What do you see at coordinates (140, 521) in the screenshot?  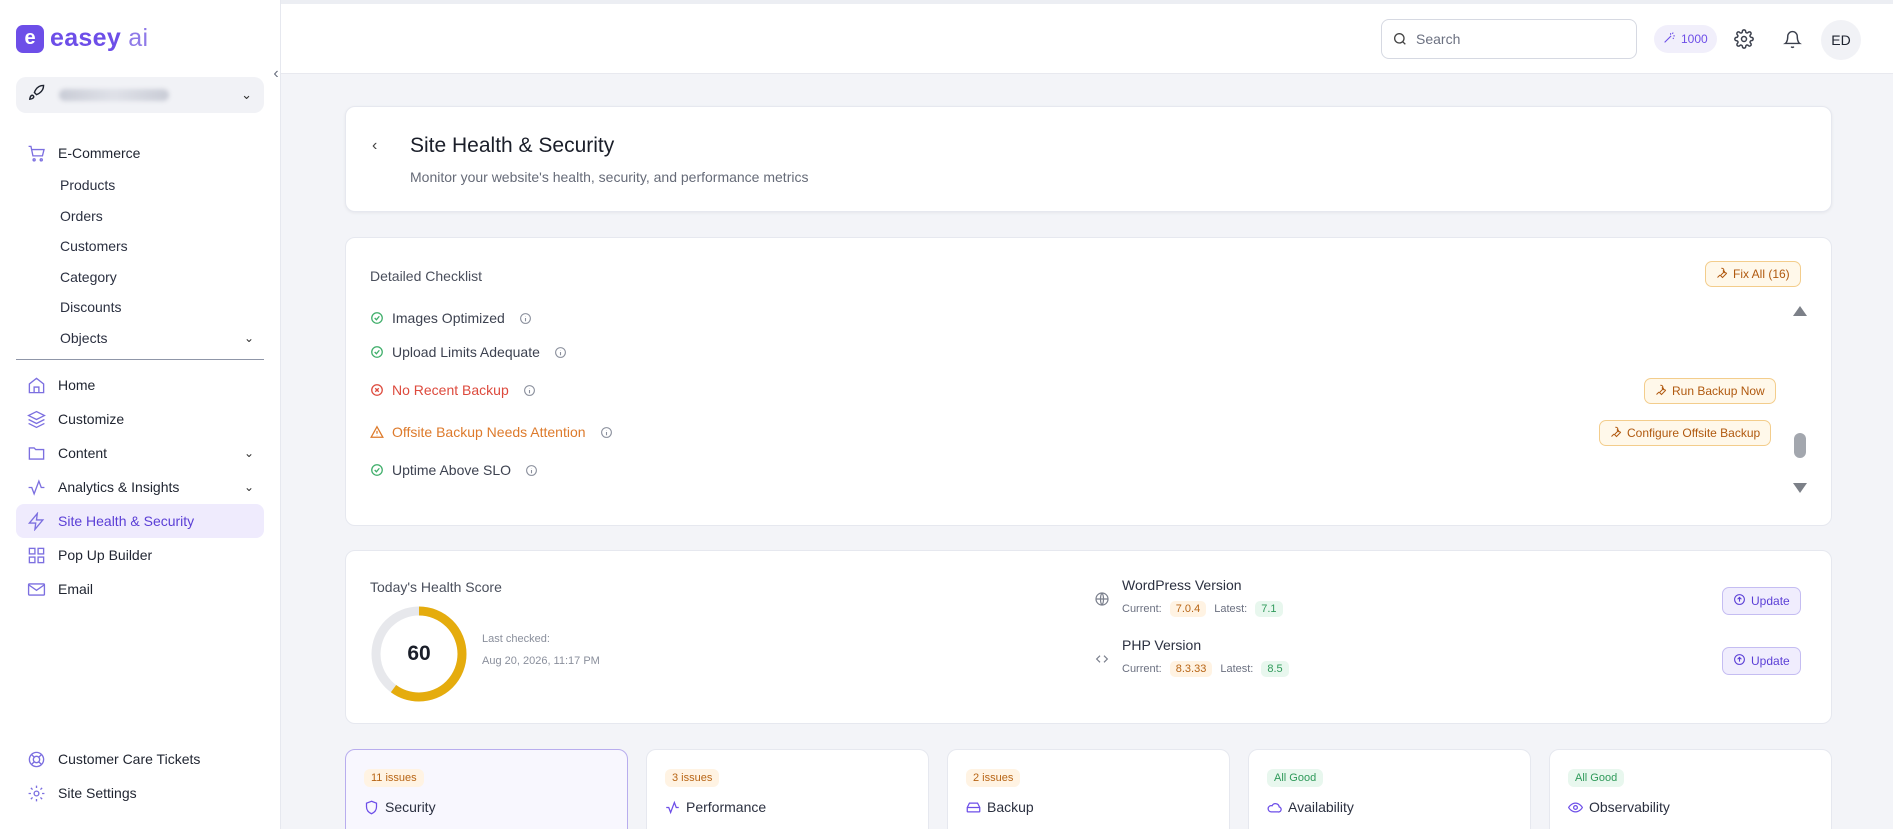 I see `sidebar-item-site-health: Site Health & Security` at bounding box center [140, 521].